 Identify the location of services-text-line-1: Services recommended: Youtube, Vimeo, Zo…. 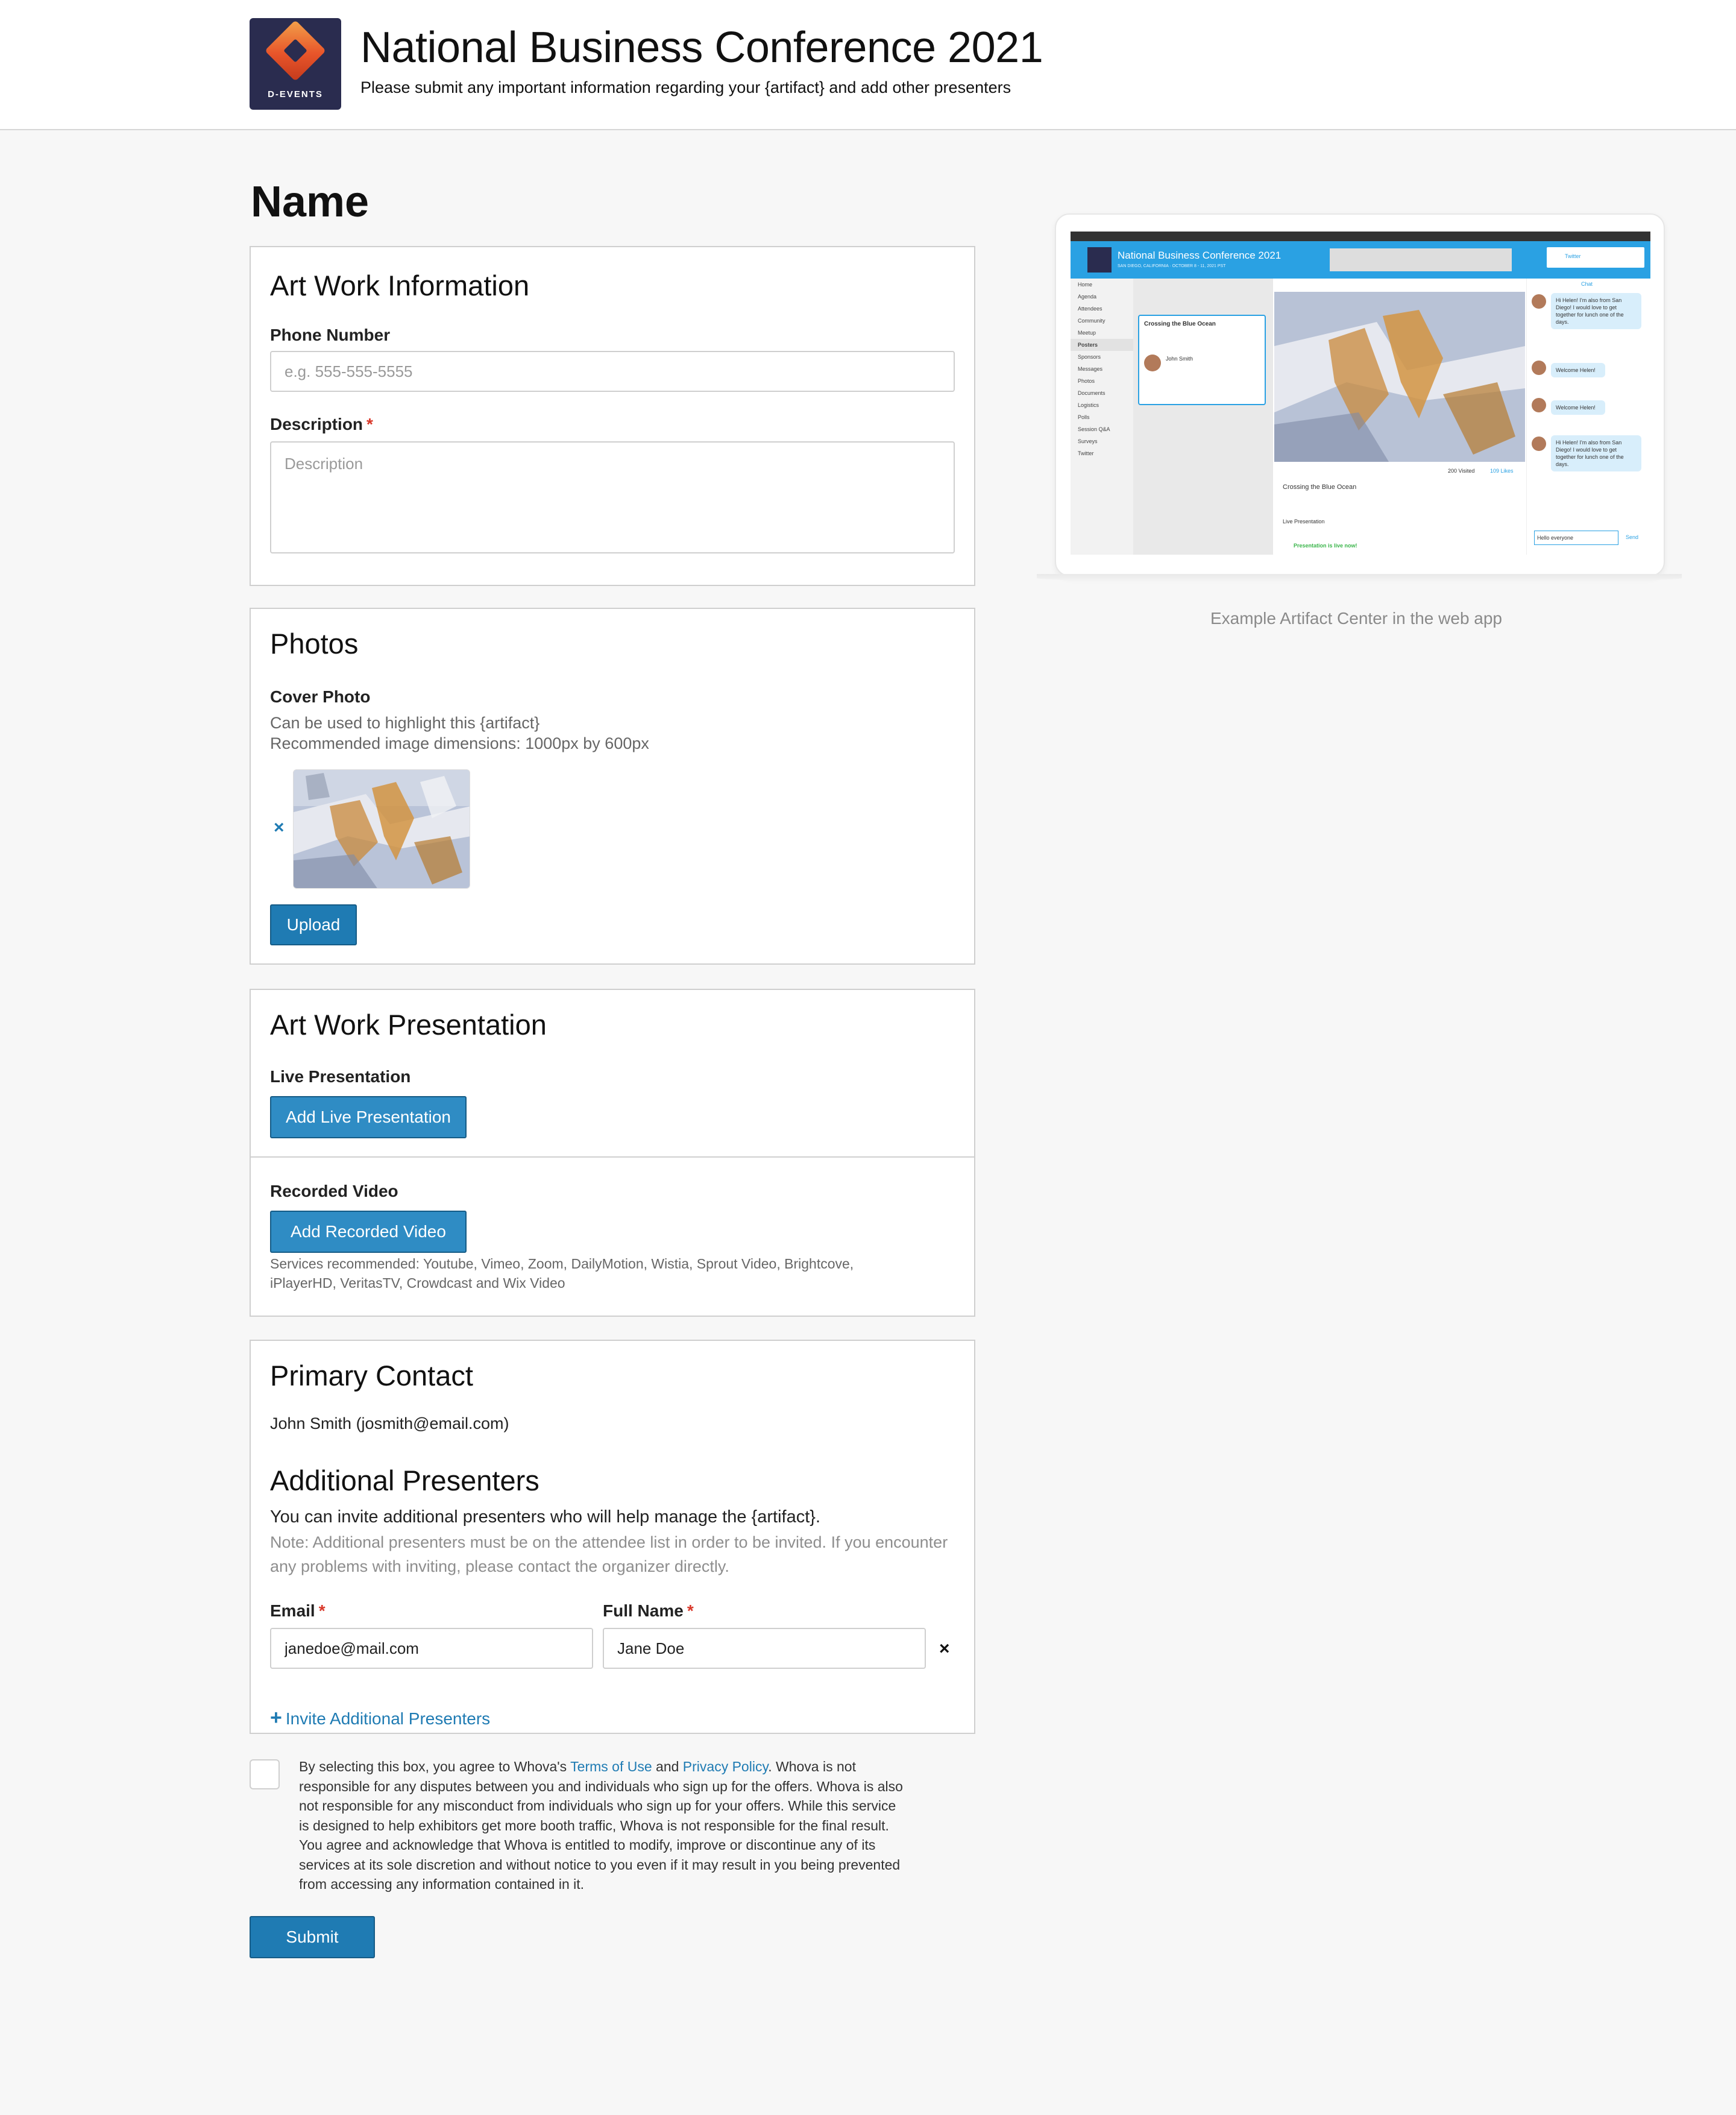
(562, 1264).